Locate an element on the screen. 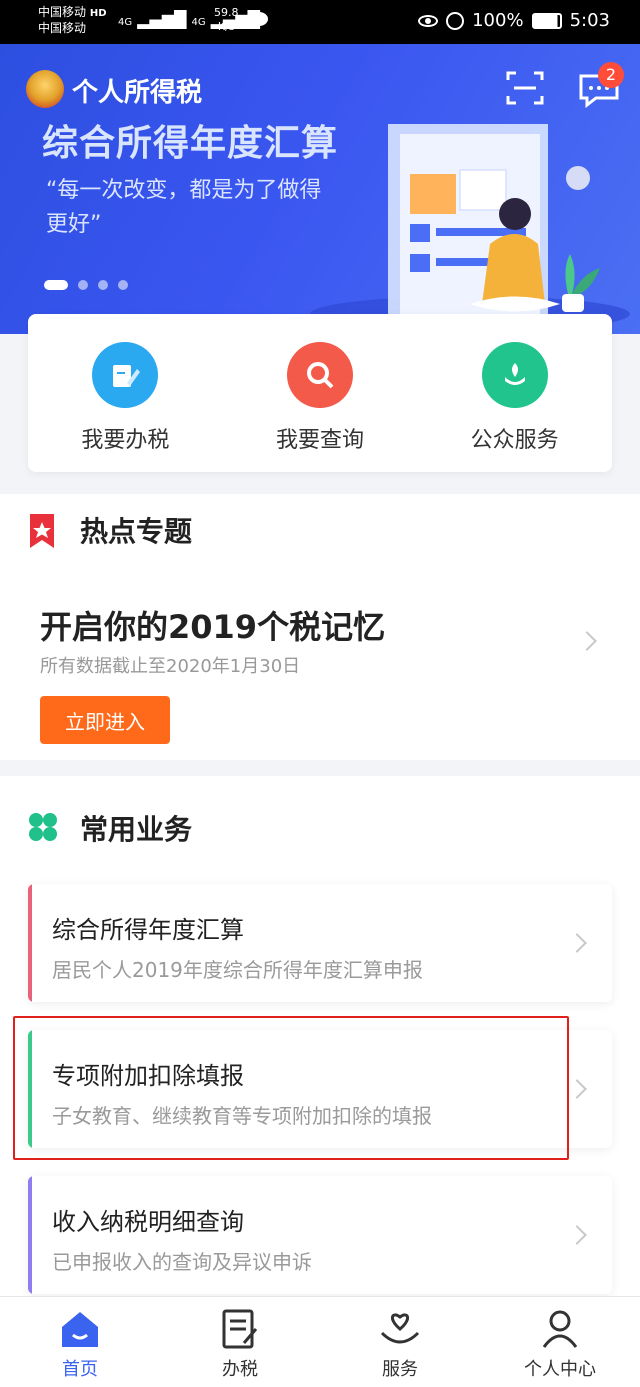 Image resolution: width=640 pixels, height=1387 pixels. home-icon is located at coordinates (80, 1329).